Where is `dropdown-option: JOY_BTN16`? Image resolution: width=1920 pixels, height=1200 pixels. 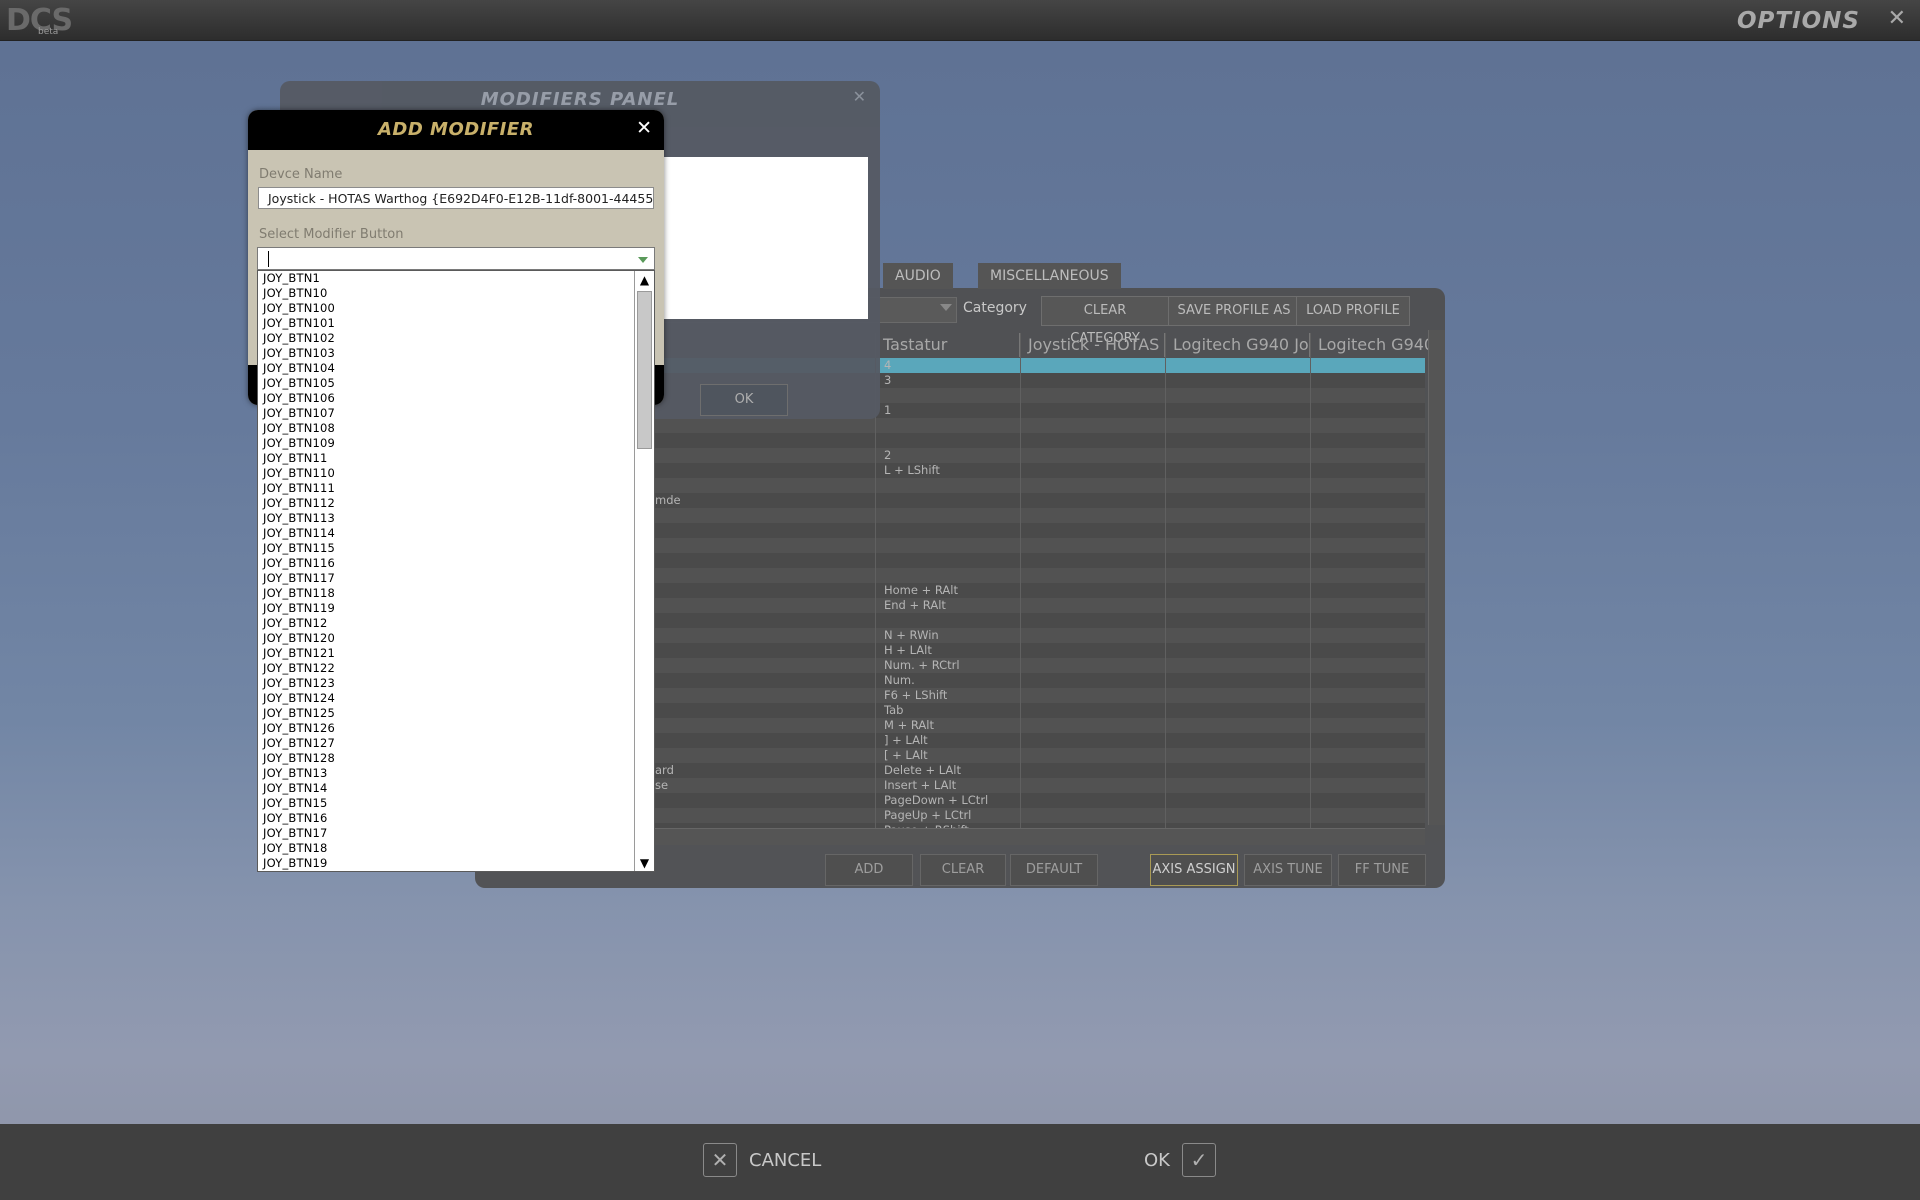
dropdown-option: JOY_BTN16 is located at coordinates (456, 818).